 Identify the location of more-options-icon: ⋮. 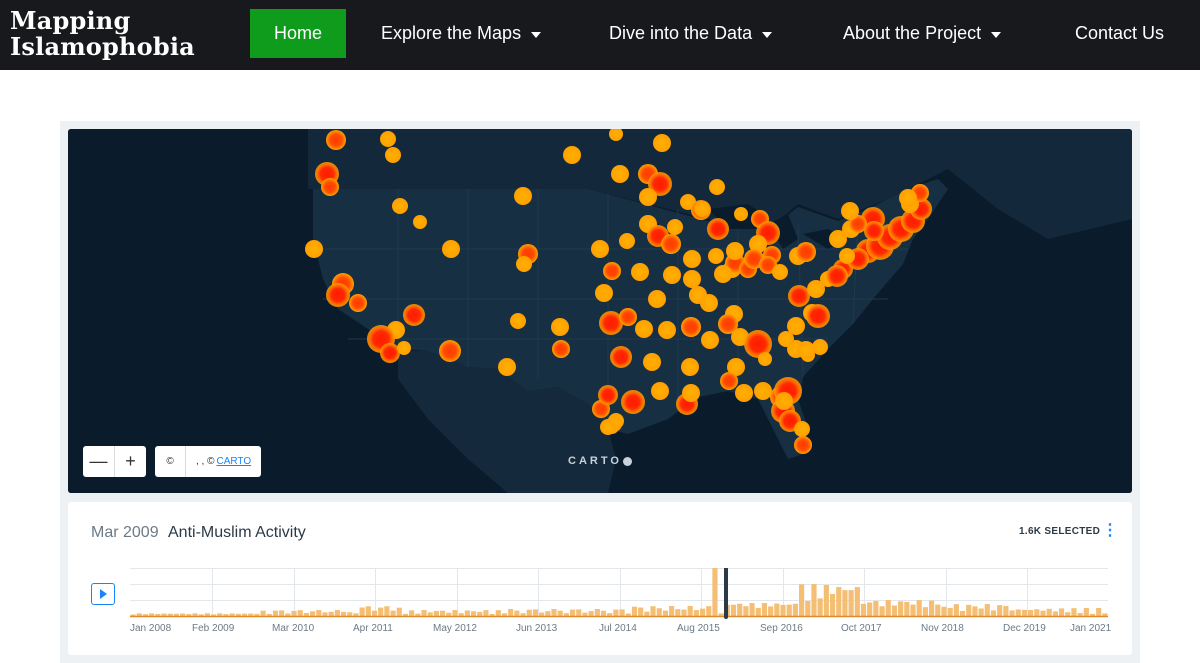
(1110, 531).